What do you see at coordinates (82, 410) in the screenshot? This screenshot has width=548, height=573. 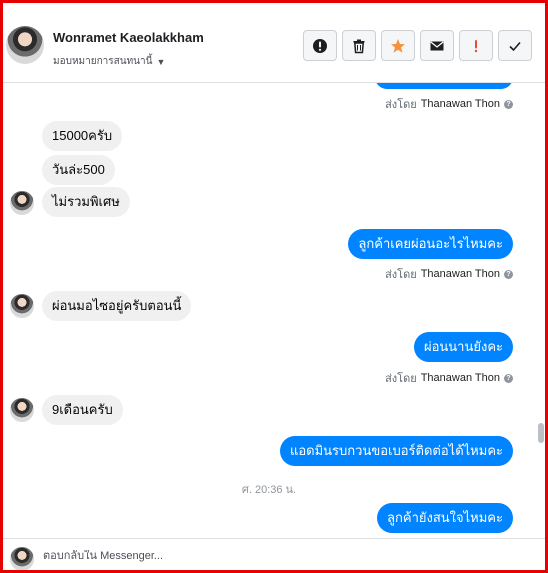 I see `message-bubble-incoming: 9เดือนครับ` at bounding box center [82, 410].